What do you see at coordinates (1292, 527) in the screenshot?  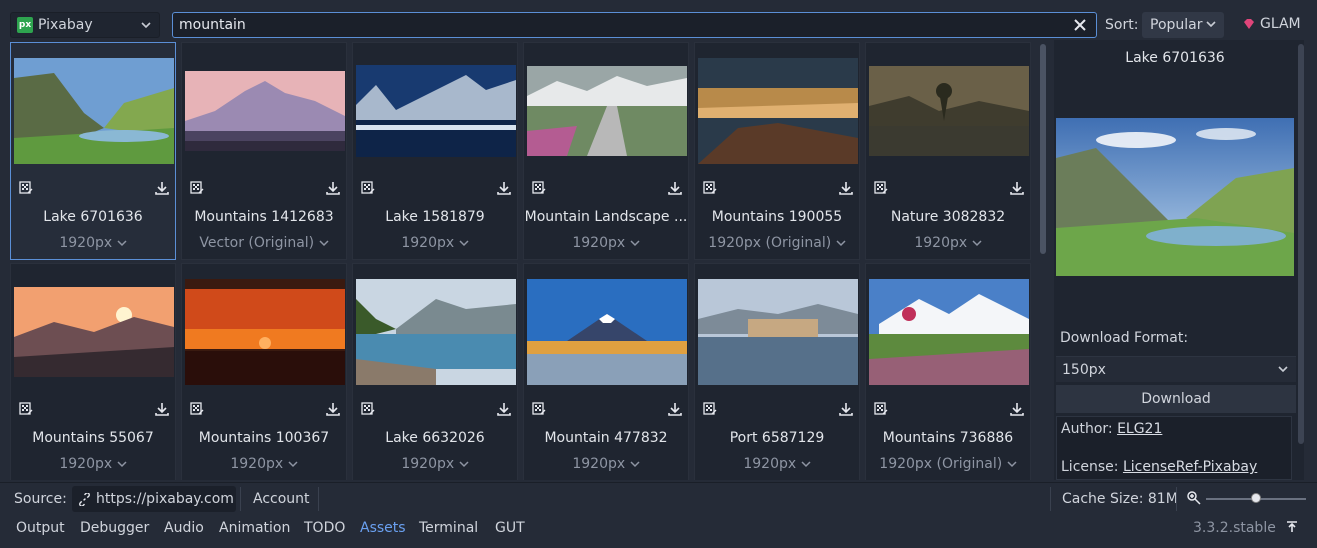 I see `pin-icon` at bounding box center [1292, 527].